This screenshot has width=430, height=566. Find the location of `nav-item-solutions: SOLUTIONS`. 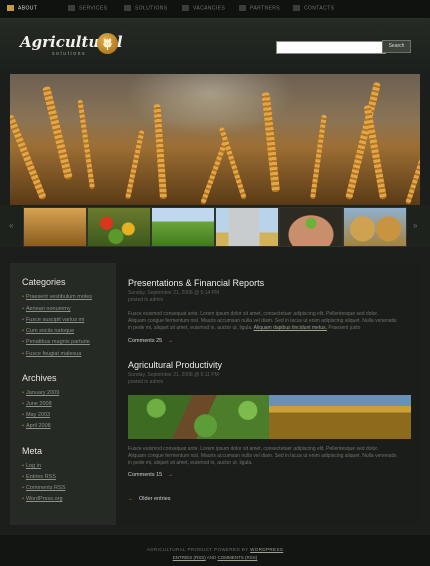

nav-item-solutions: SOLUTIONS is located at coordinates (146, 8).